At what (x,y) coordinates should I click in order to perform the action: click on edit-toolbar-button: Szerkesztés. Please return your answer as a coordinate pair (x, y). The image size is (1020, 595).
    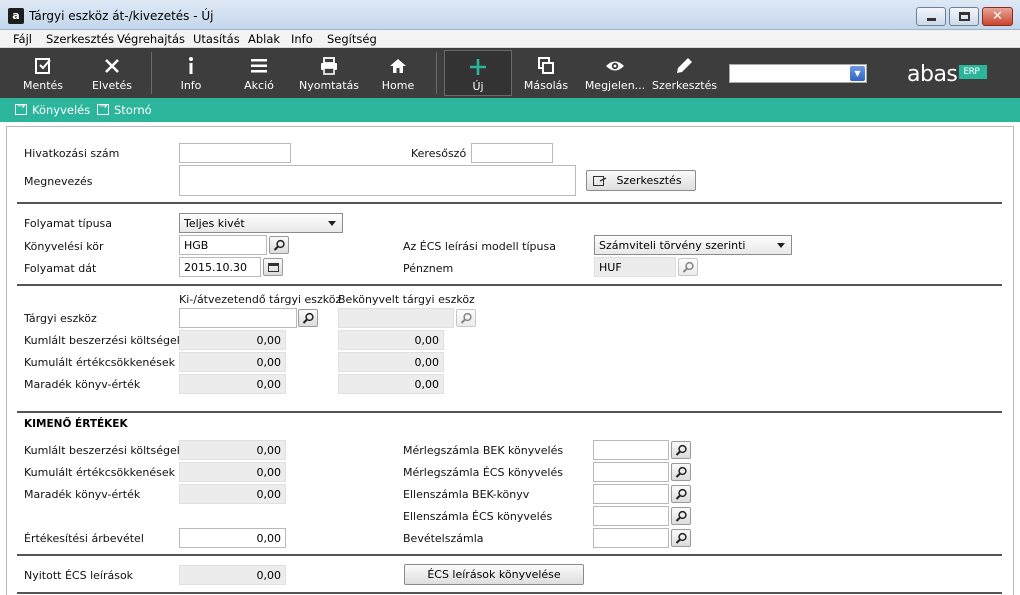
    Looking at the image, I should click on (684, 73).